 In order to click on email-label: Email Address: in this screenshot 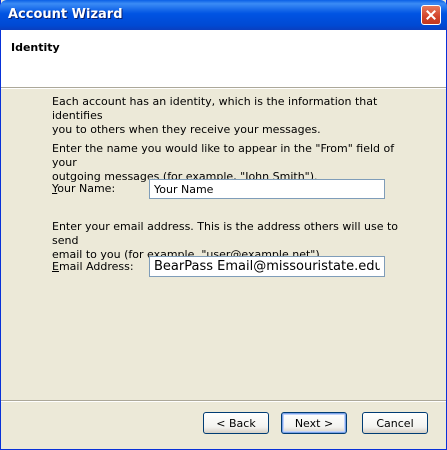, I will do `click(93, 266)`.